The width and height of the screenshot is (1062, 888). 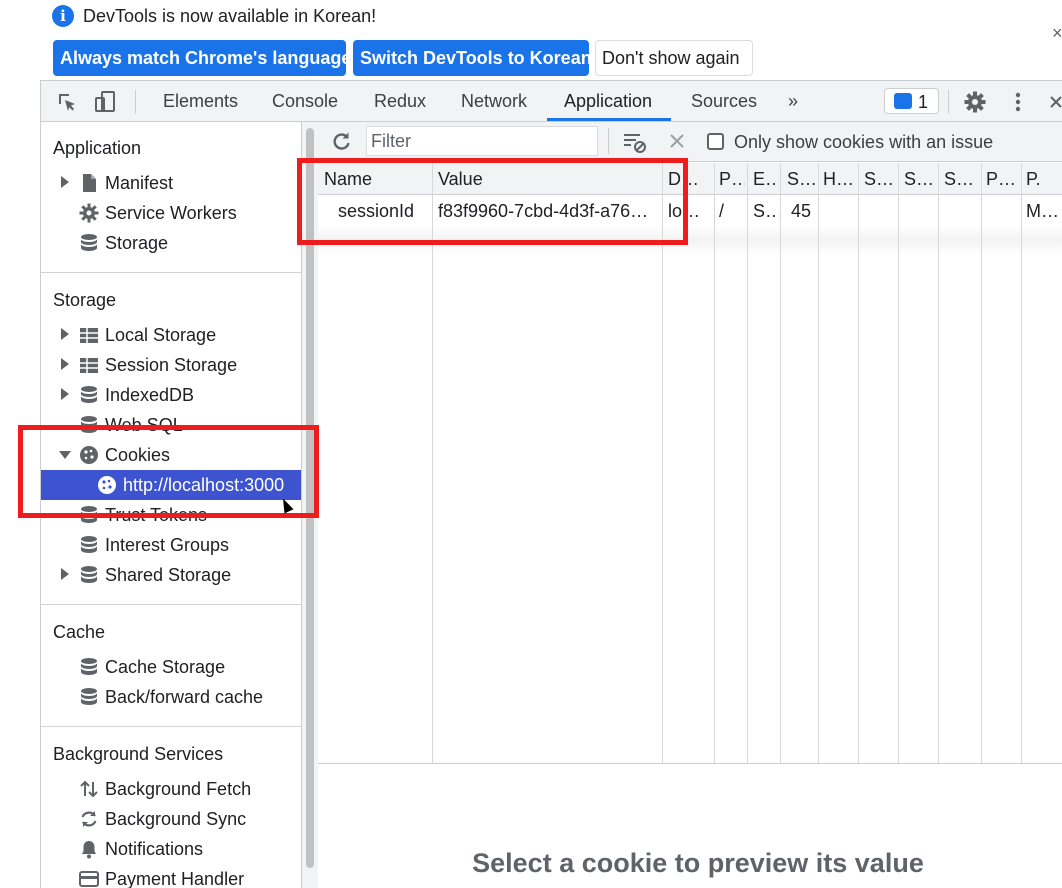 I want to click on sidebar-item-label: Notifications, so click(x=154, y=849).